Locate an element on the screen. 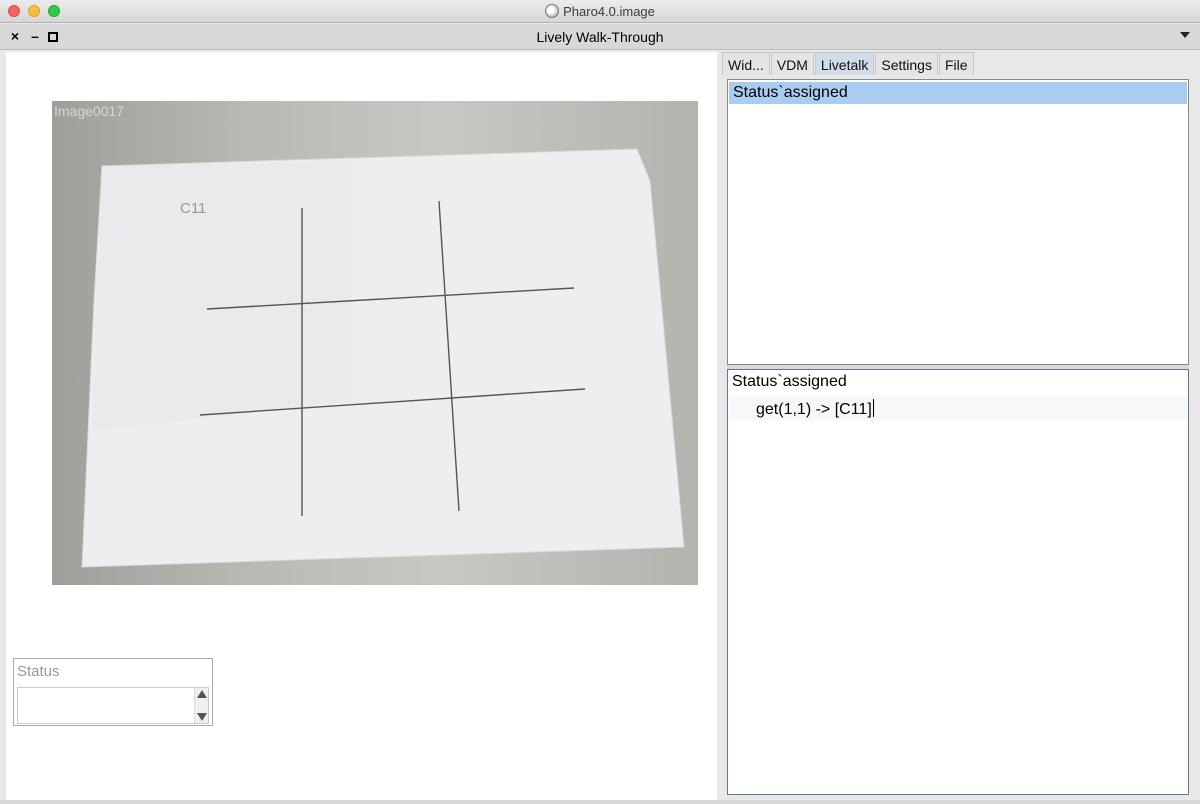 The image size is (1200, 804). list-item: Status`assigned is located at coordinates (958, 93).